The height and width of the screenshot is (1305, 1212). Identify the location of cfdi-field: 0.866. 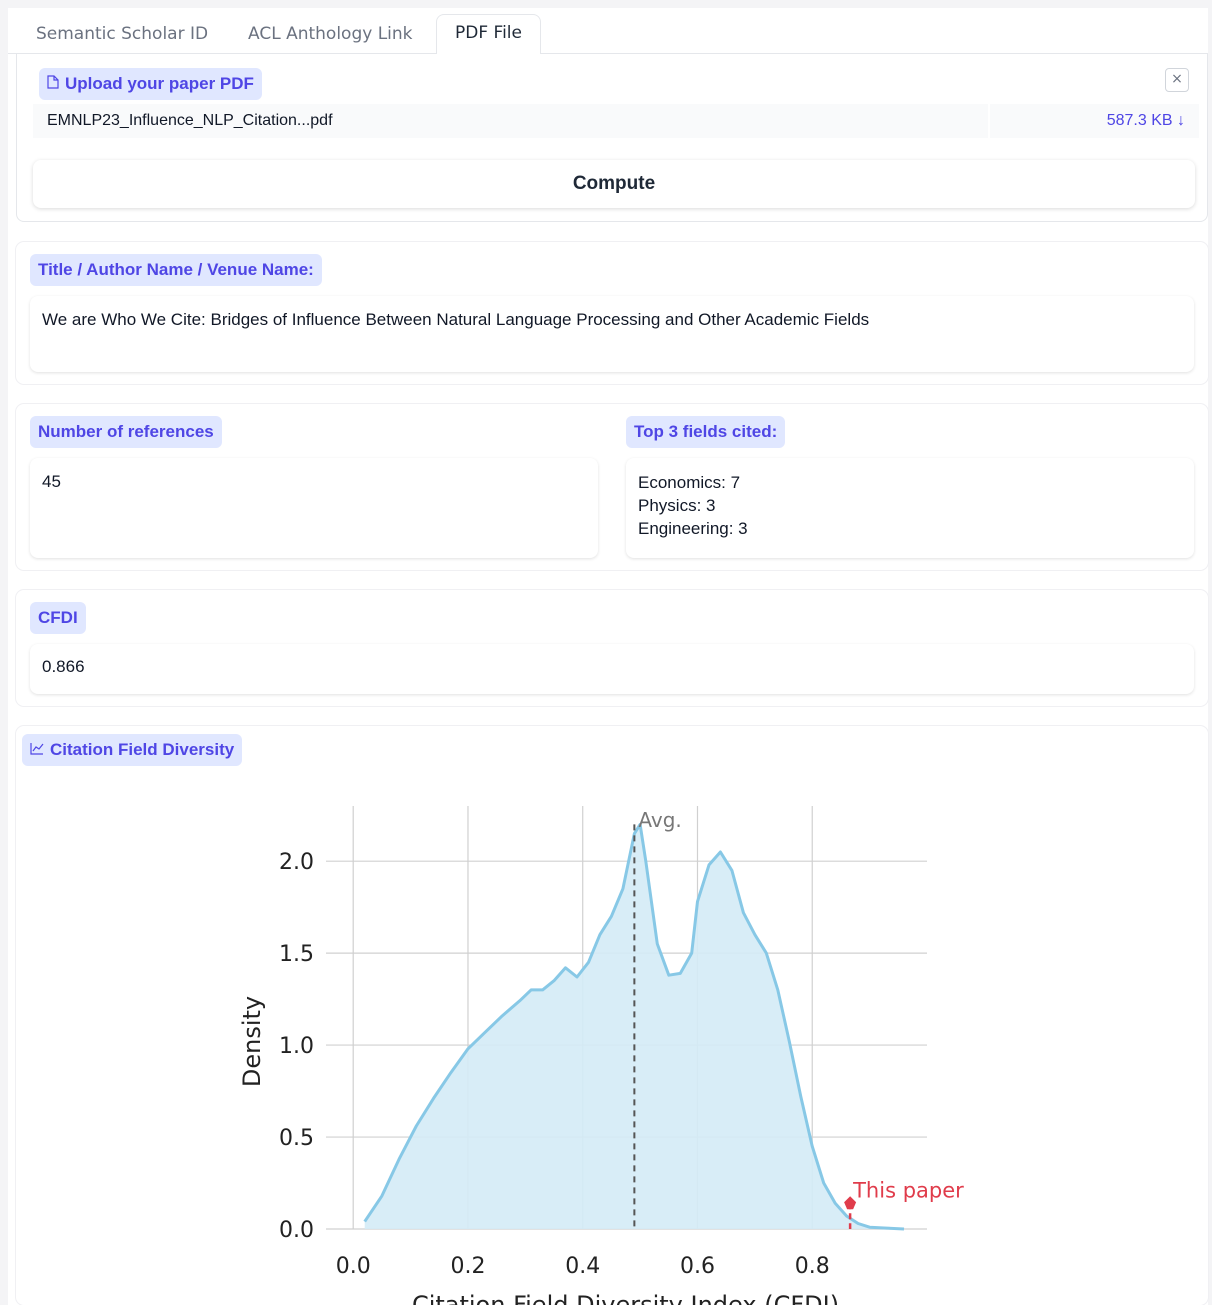
(612, 669).